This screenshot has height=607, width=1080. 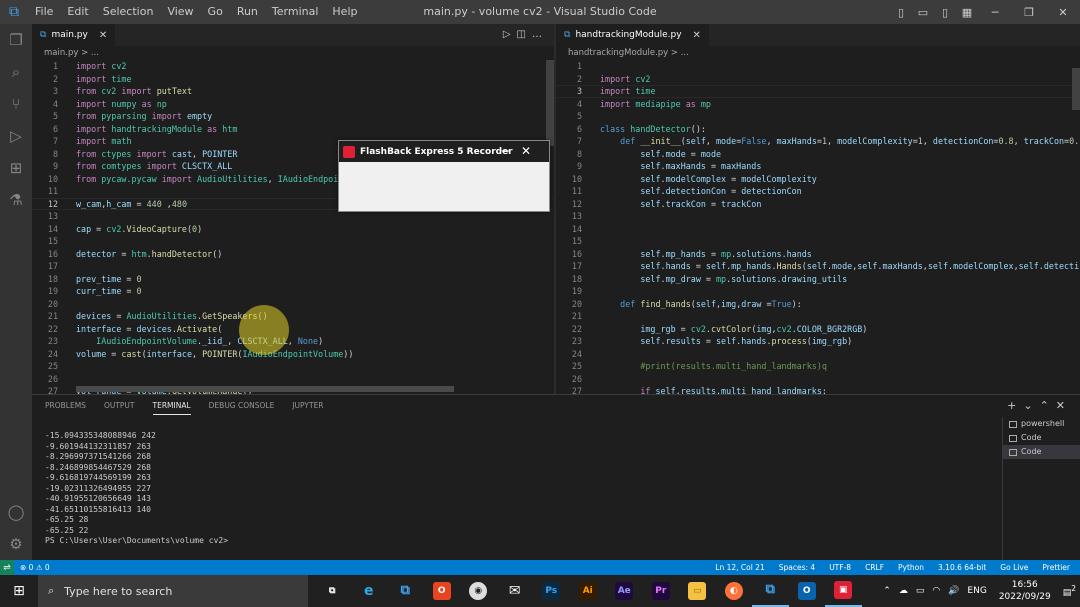 I want to click on vscode-running-icon: ⧉, so click(x=770, y=591).